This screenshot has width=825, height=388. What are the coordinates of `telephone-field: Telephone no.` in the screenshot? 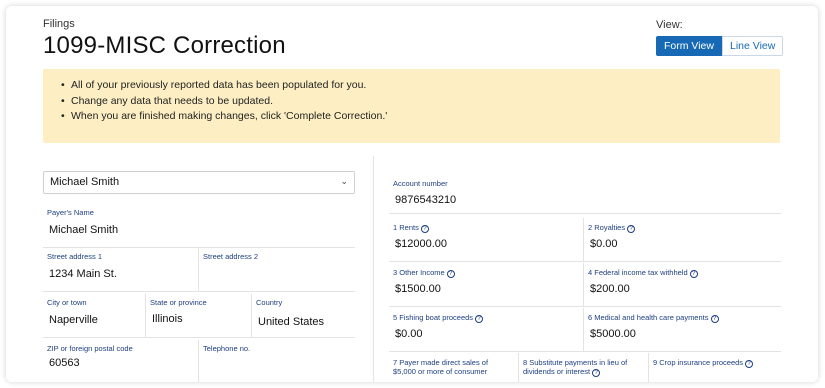 It's located at (277, 361).